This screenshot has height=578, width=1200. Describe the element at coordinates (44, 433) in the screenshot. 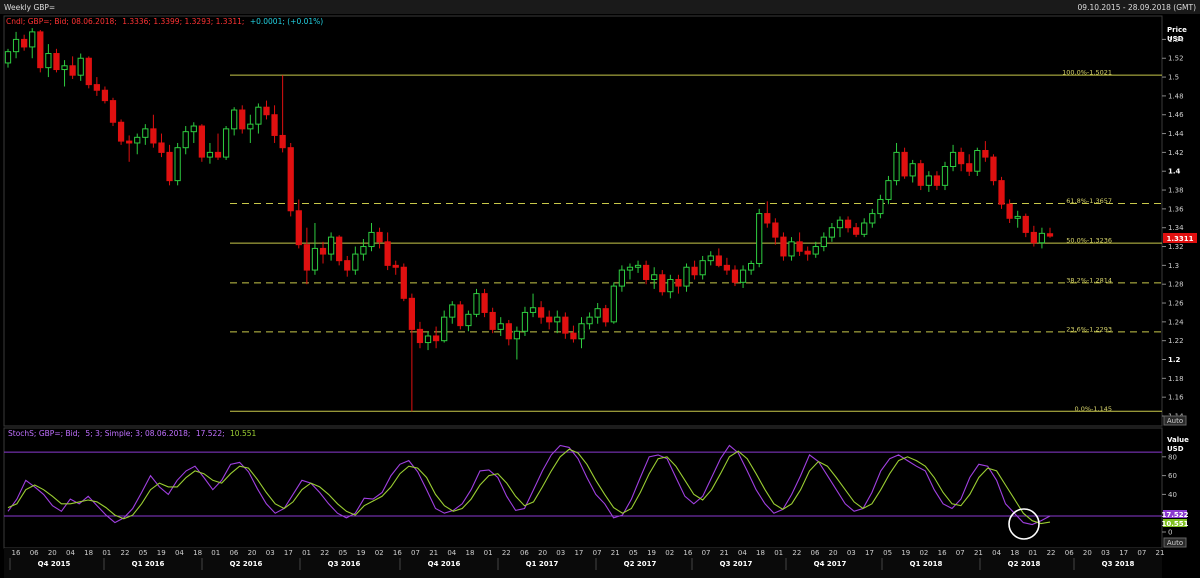

I see `stoch-legend-prefix: StochS; GBP=; Bid;` at that location.